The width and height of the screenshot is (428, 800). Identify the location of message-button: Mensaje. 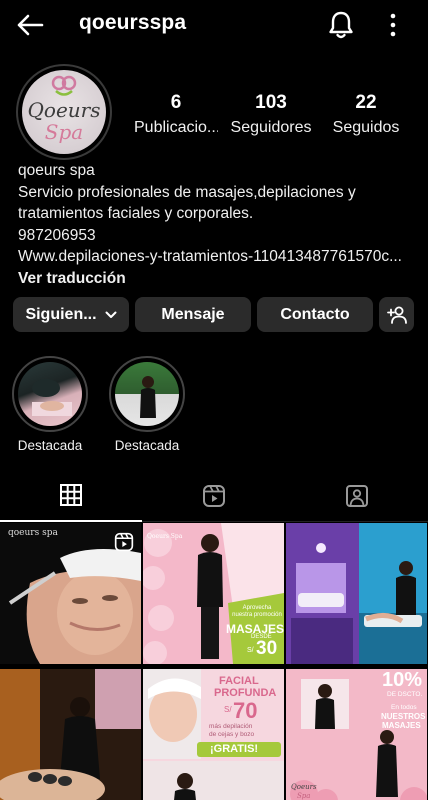
(193, 314).